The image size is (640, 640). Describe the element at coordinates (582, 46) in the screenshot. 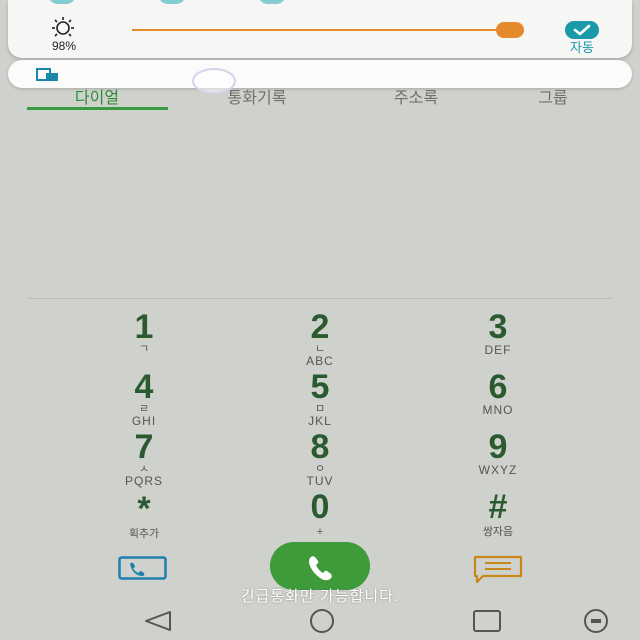

I see `auto-brightness-label: 자동` at that location.